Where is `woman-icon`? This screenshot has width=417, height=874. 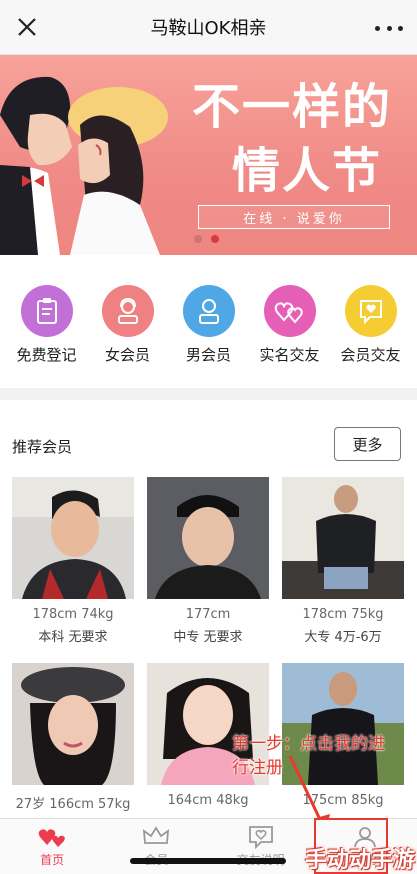
woman-icon is located at coordinates (127, 311).